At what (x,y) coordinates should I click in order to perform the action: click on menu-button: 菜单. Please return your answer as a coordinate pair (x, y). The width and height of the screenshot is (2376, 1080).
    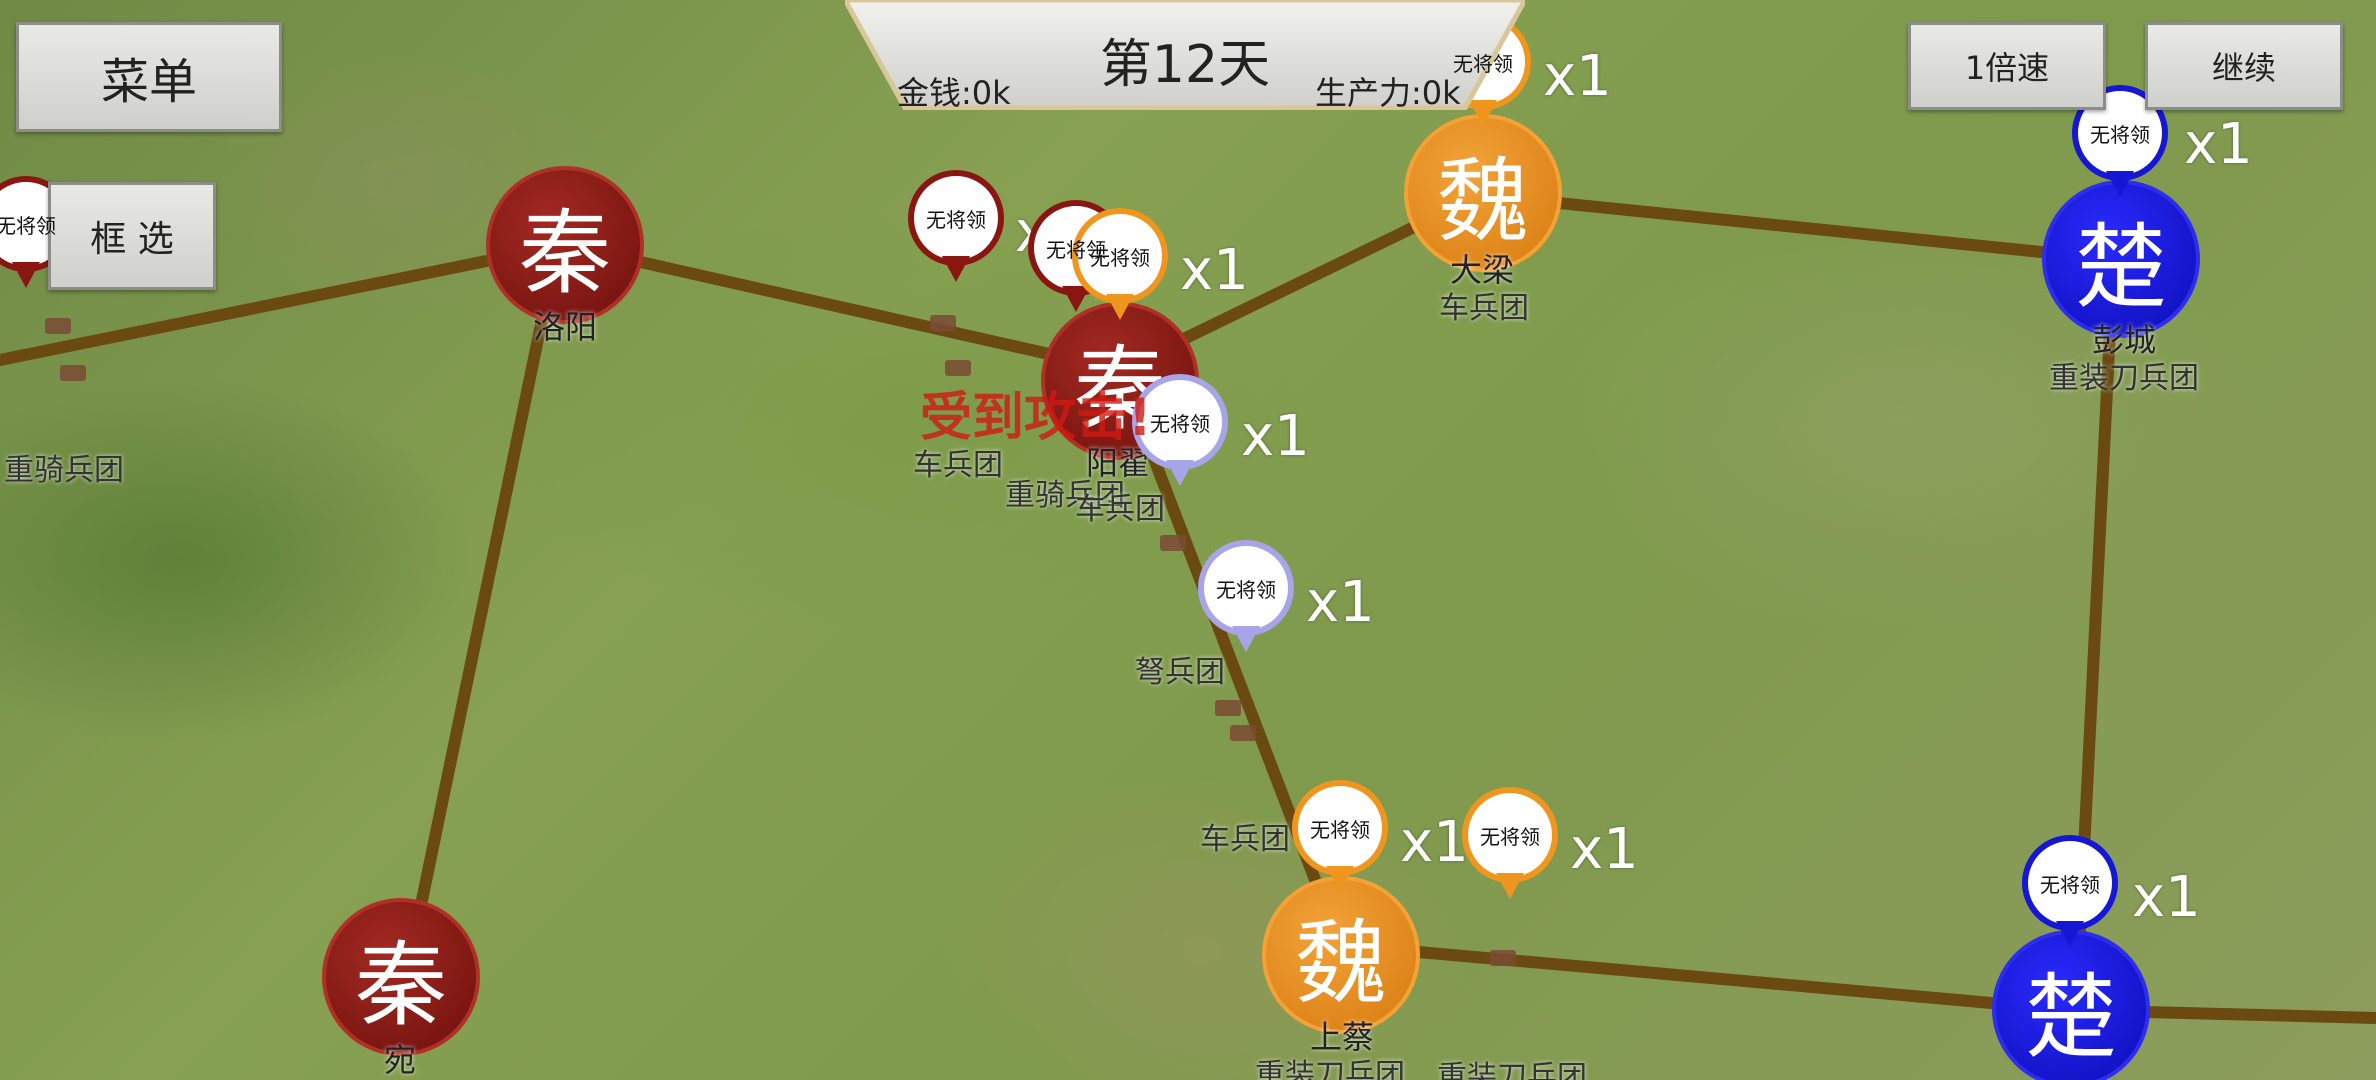
    Looking at the image, I should click on (149, 77).